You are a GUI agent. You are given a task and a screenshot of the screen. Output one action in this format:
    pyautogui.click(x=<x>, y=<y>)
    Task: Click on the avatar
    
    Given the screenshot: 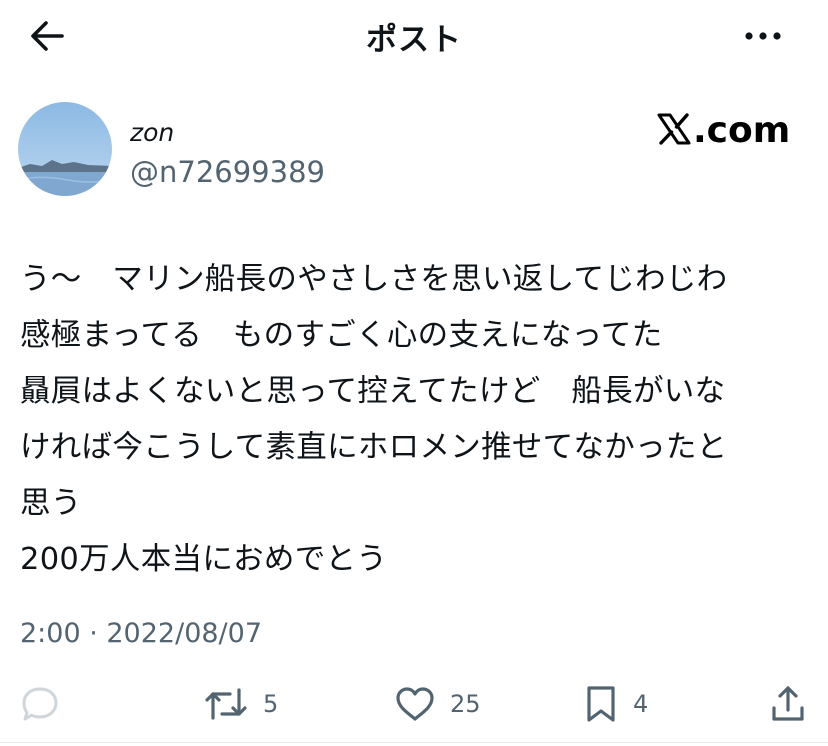 What is the action you would take?
    pyautogui.click(x=65, y=149)
    